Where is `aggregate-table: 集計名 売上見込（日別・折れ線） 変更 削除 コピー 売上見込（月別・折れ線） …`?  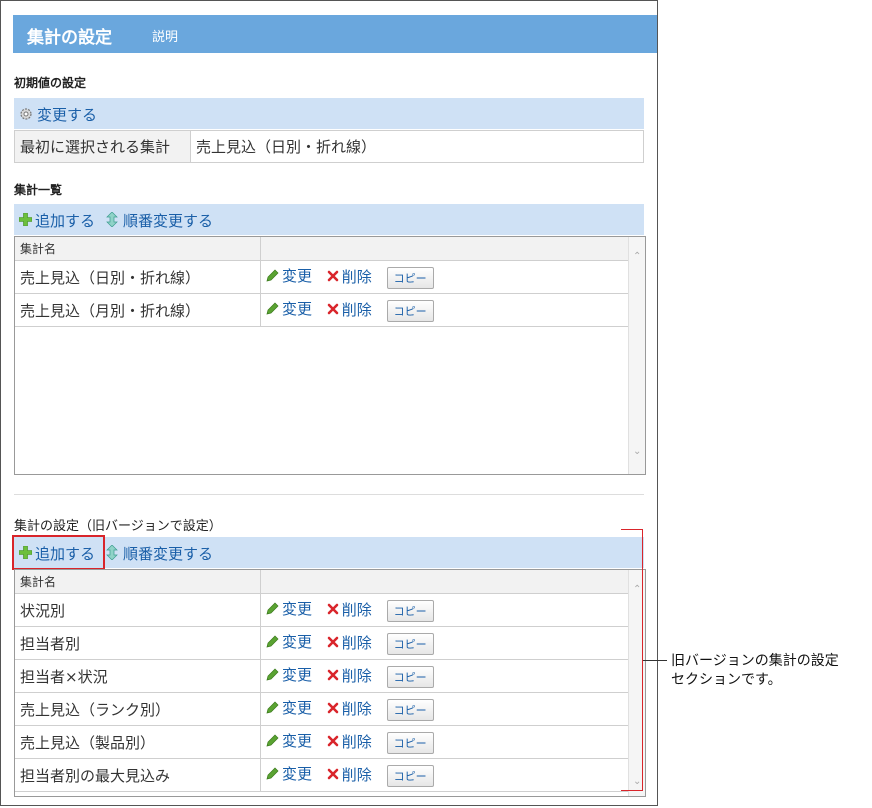
aggregate-table: 集計名 売上見込（日別・折れ線） 変更 削除 コピー 売上見込（月別・折れ線） … is located at coordinates (322, 282).